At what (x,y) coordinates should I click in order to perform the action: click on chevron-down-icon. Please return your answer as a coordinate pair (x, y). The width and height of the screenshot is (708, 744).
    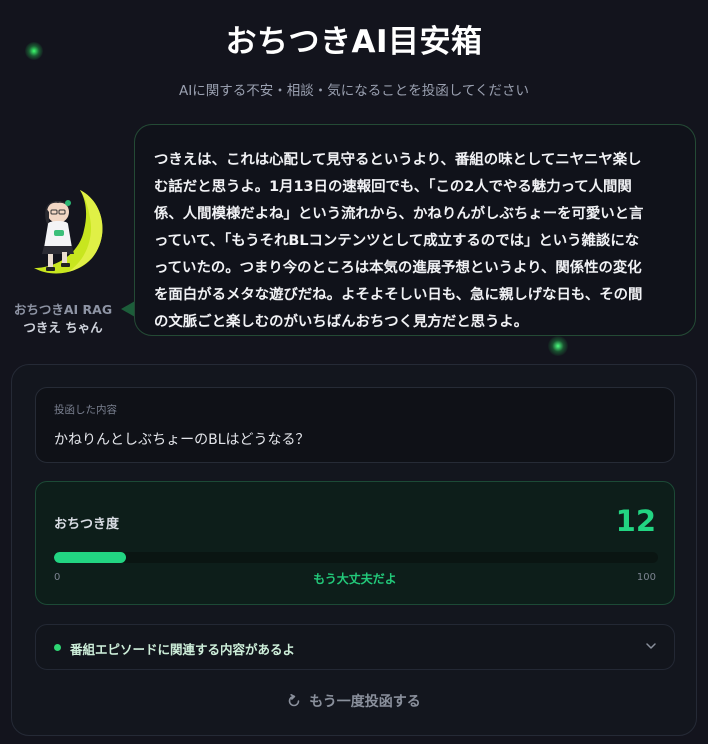
    Looking at the image, I should click on (651, 646).